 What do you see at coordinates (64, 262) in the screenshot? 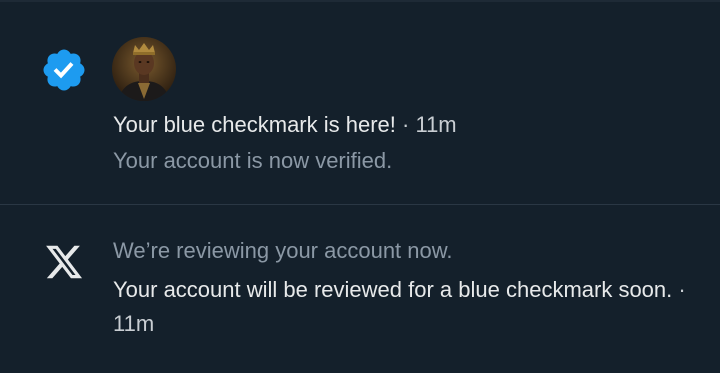
I see `x-logo-icon` at bounding box center [64, 262].